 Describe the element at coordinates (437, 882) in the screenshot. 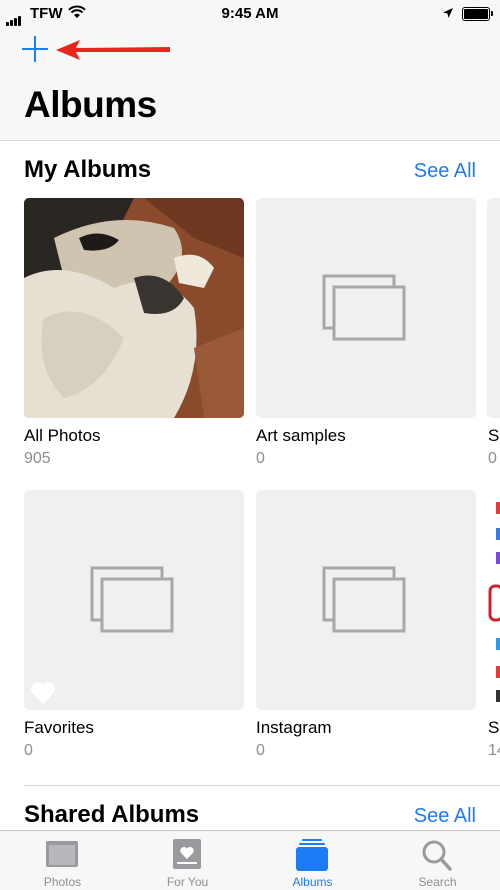

I see `tab-label: Search` at that location.